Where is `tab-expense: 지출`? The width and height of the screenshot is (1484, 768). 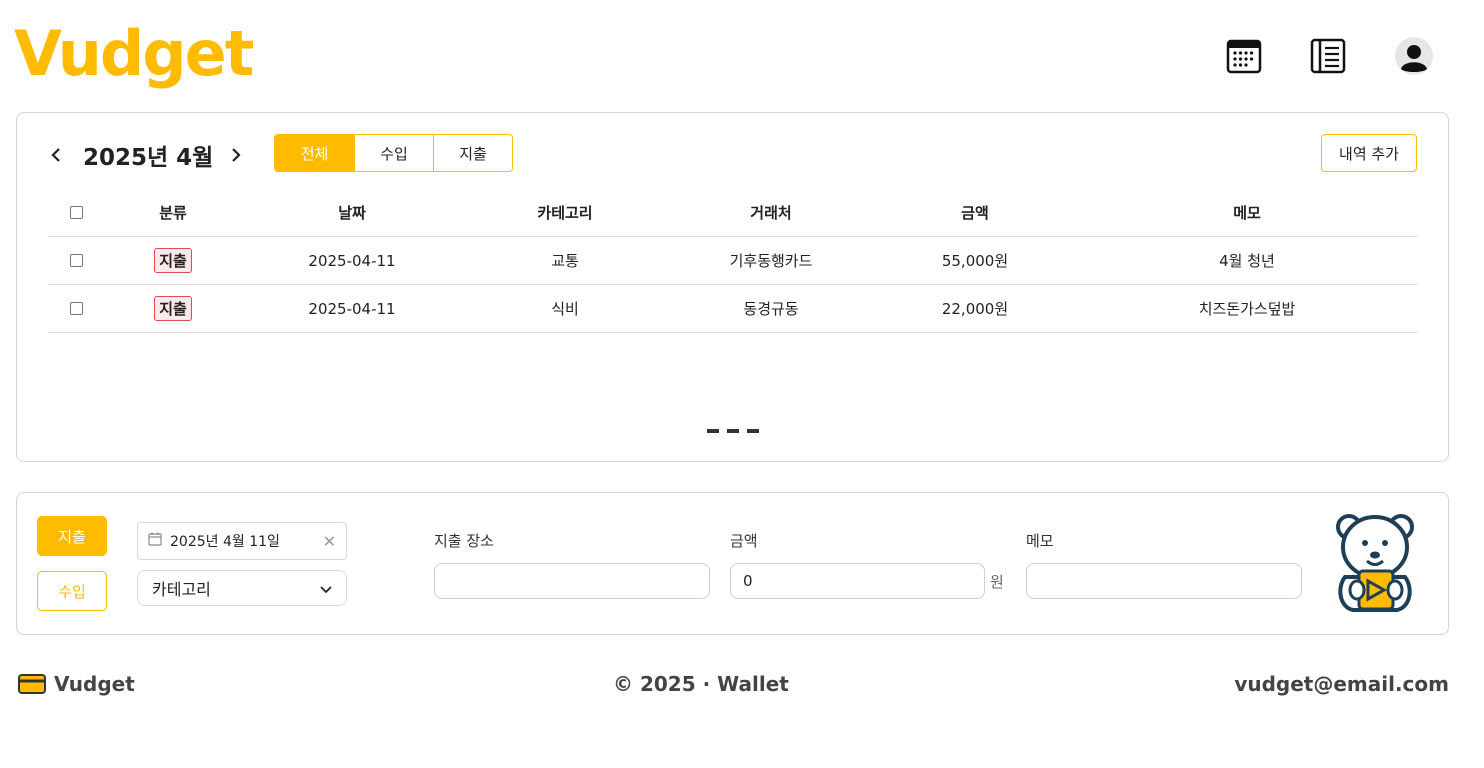
tab-expense: 지출 is located at coordinates (472, 153).